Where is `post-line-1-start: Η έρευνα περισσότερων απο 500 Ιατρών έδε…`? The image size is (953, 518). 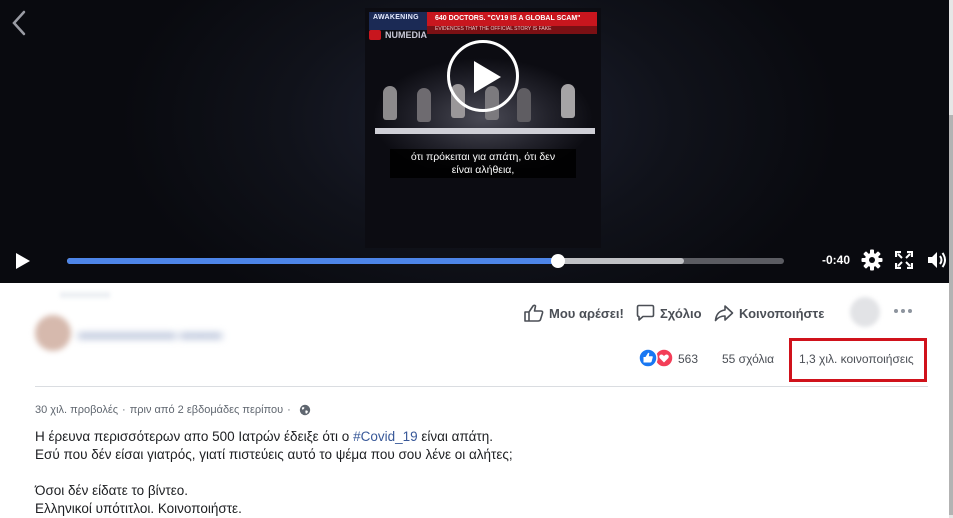 post-line-1-start: Η έρευνα περισσότερων απο 500 Ιατρών έδε… is located at coordinates (194, 436).